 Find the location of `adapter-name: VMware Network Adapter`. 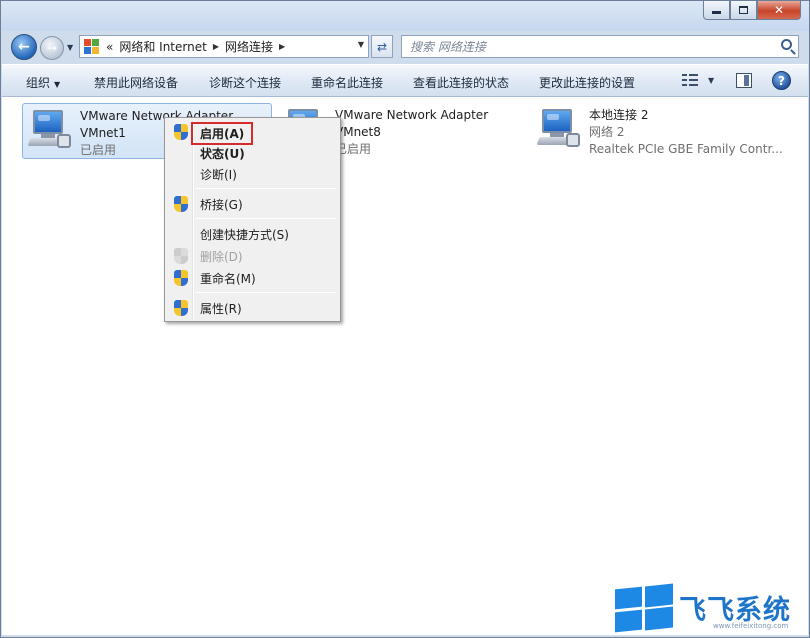

adapter-name: VMware Network Adapter is located at coordinates (412, 115).